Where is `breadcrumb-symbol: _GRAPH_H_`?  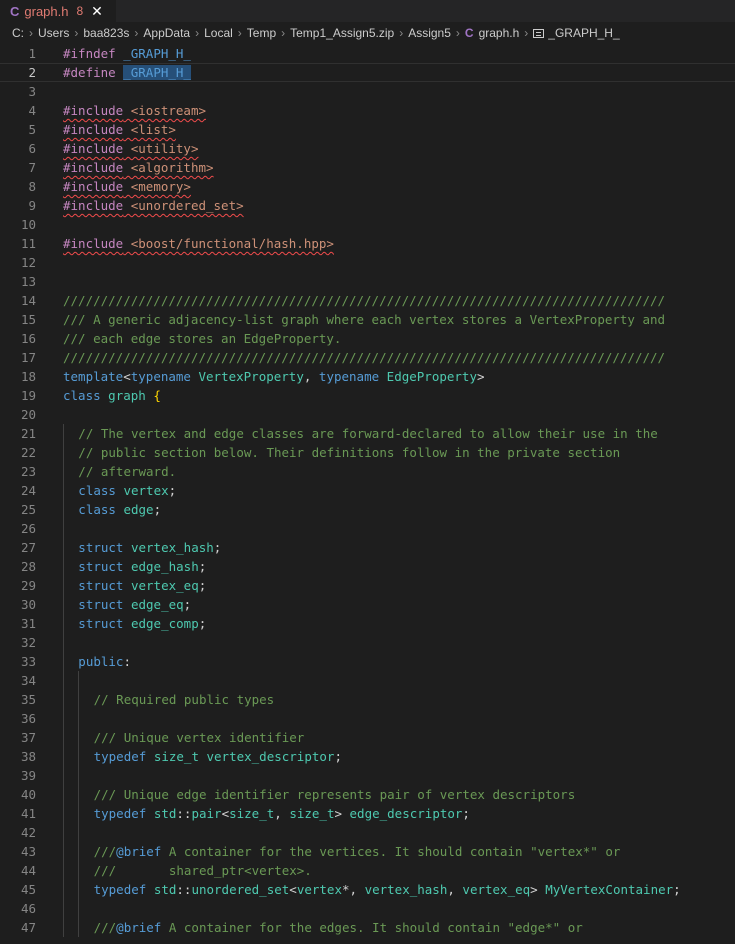
breadcrumb-symbol: _GRAPH_H_ is located at coordinates (583, 33).